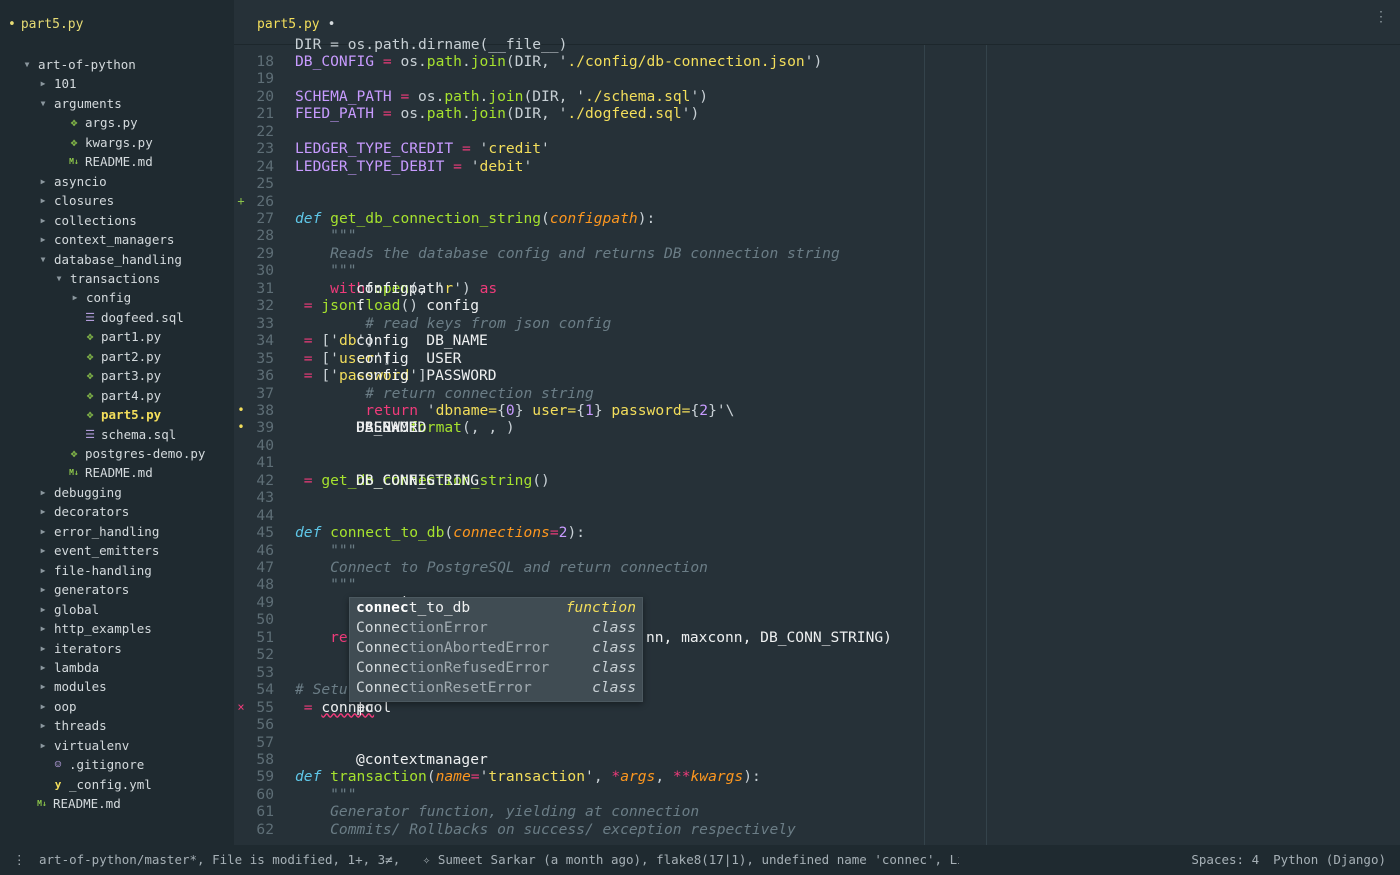 The height and width of the screenshot is (875, 1400). Describe the element at coordinates (817, 375) in the screenshot. I see `code-line: 36 PASSWORD = config ['password']` at that location.